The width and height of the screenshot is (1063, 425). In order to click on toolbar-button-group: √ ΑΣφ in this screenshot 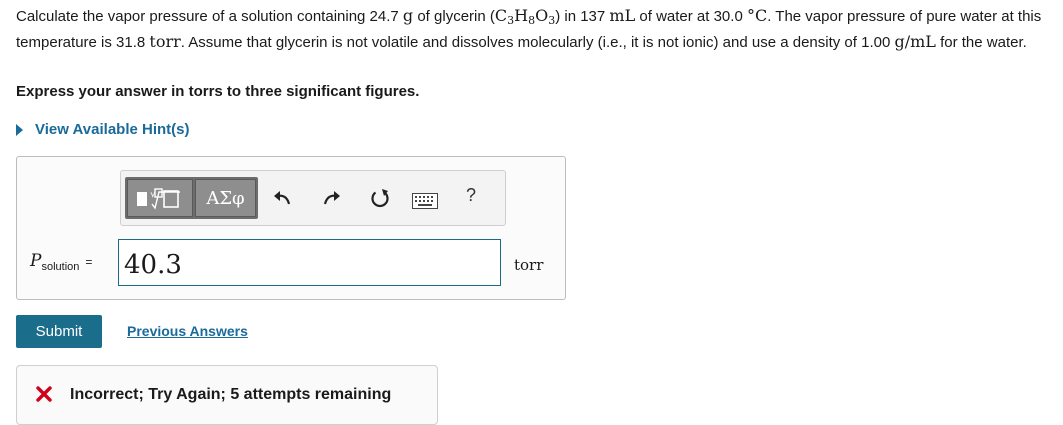, I will do `click(191, 198)`.